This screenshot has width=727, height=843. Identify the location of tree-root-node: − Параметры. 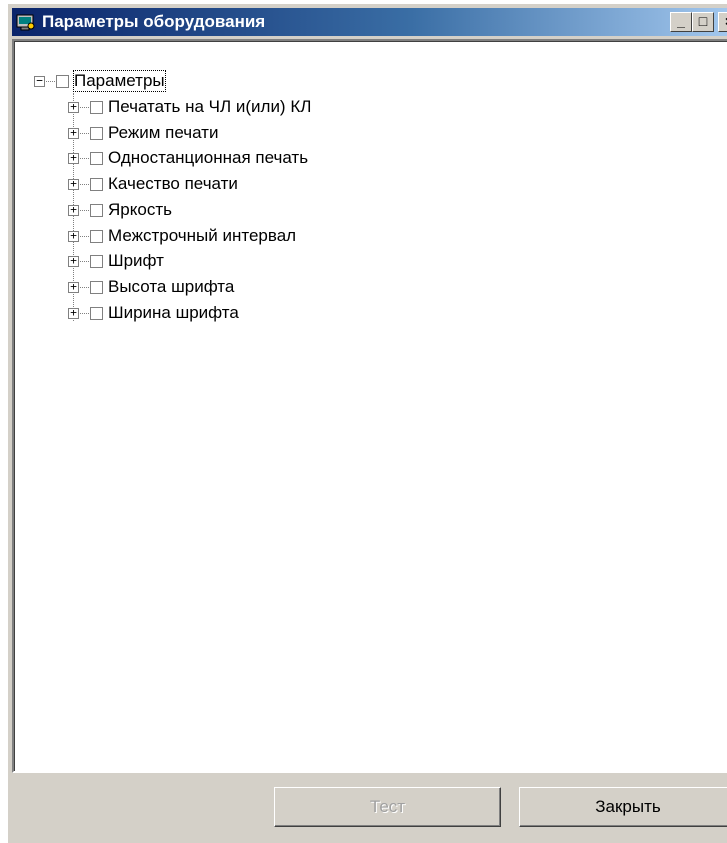
(228, 81).